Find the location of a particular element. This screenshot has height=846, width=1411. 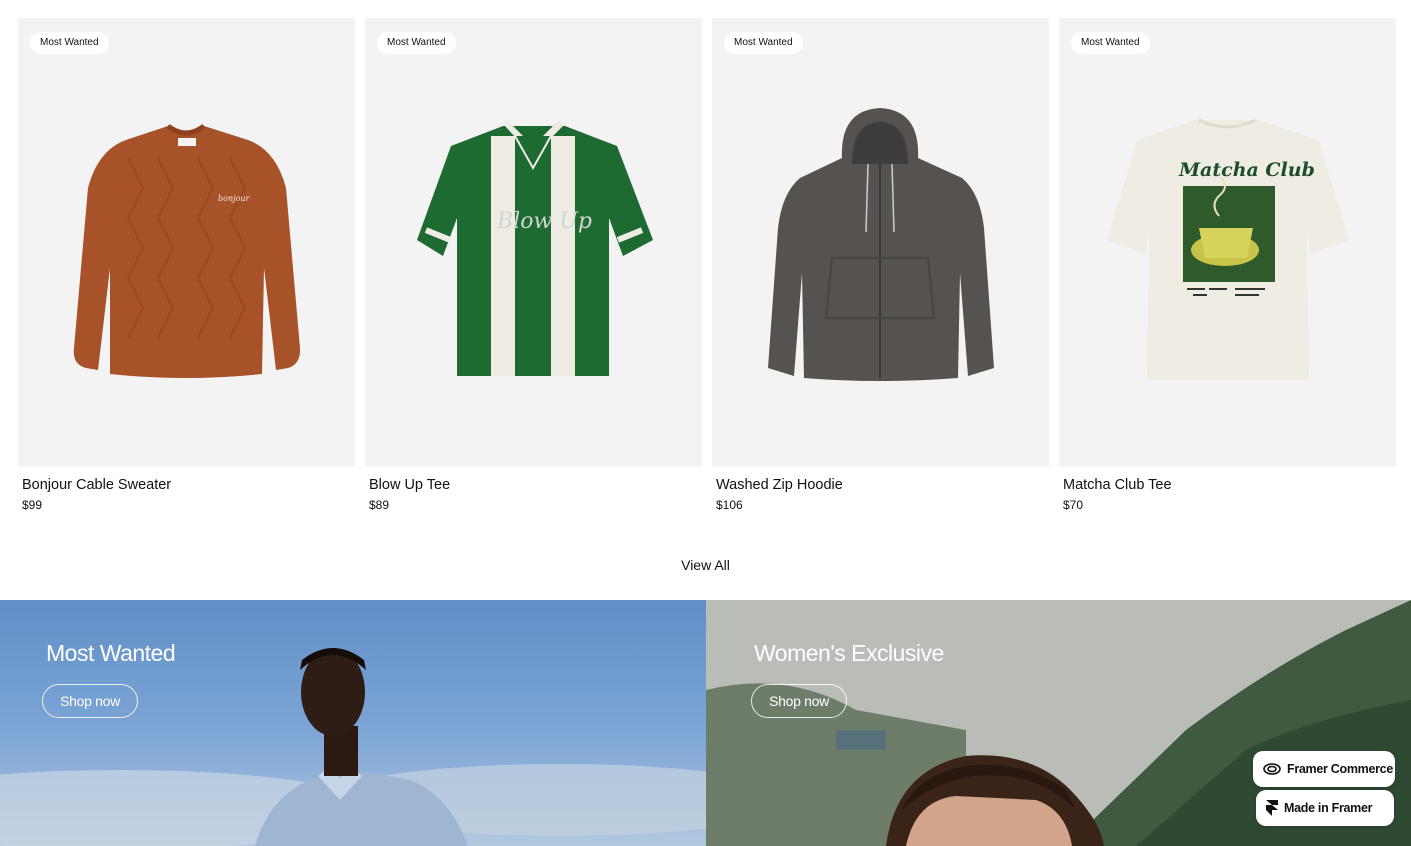

svg-text: bonjour is located at coordinates (234, 198).